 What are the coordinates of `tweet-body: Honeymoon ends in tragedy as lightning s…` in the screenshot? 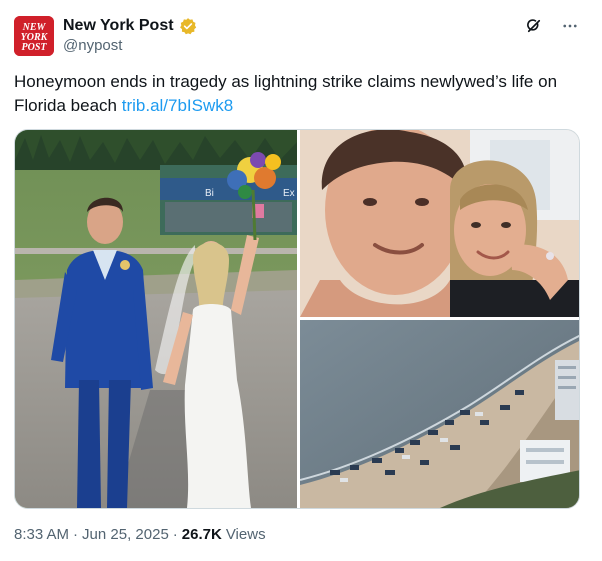 It's located at (286, 93).